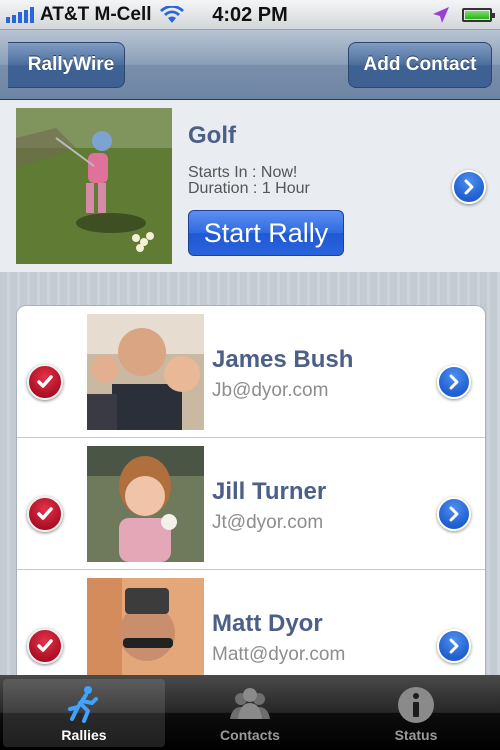 The width and height of the screenshot is (500, 750). I want to click on contact-row: Matt Dyor Matt@dyor.com, so click(251, 622).